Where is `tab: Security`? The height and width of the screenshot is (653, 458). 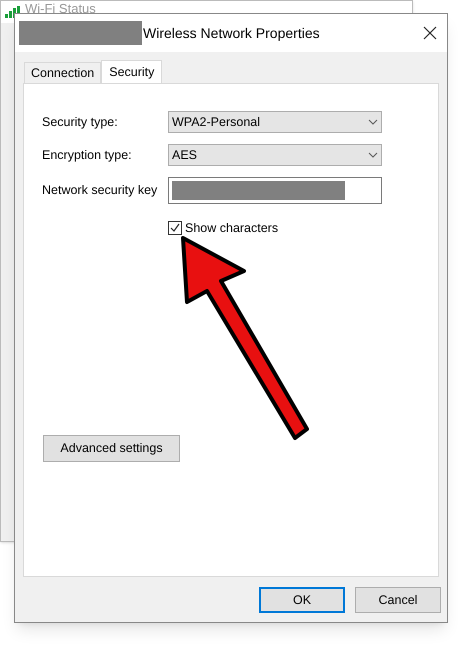
tab: Security is located at coordinates (131, 72).